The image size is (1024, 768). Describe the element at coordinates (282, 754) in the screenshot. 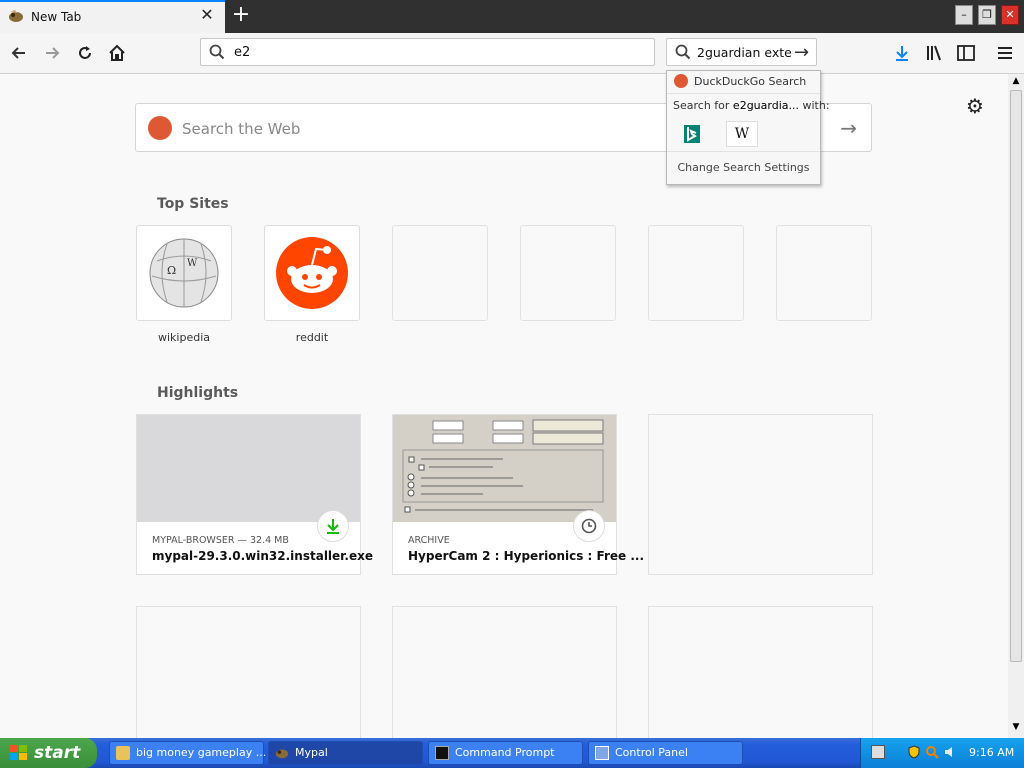

I see `mypal-icon` at that location.